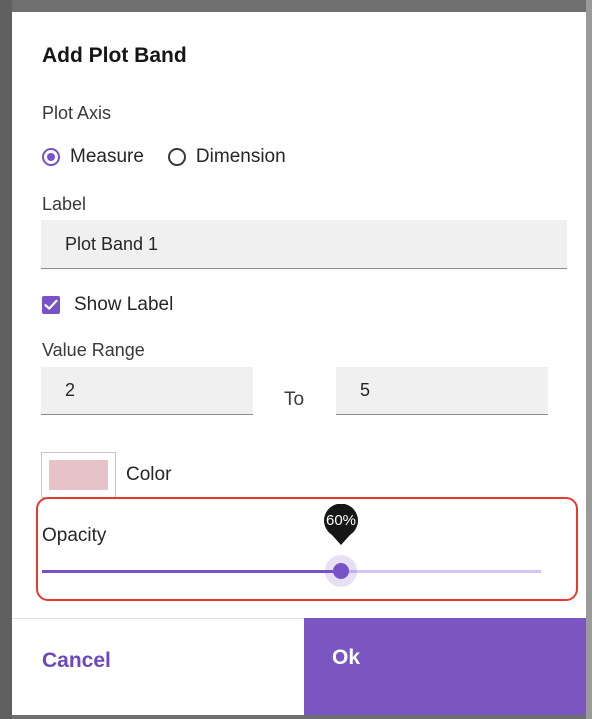 The image size is (592, 719). I want to click on annotation-highlight-box, so click(307, 549).